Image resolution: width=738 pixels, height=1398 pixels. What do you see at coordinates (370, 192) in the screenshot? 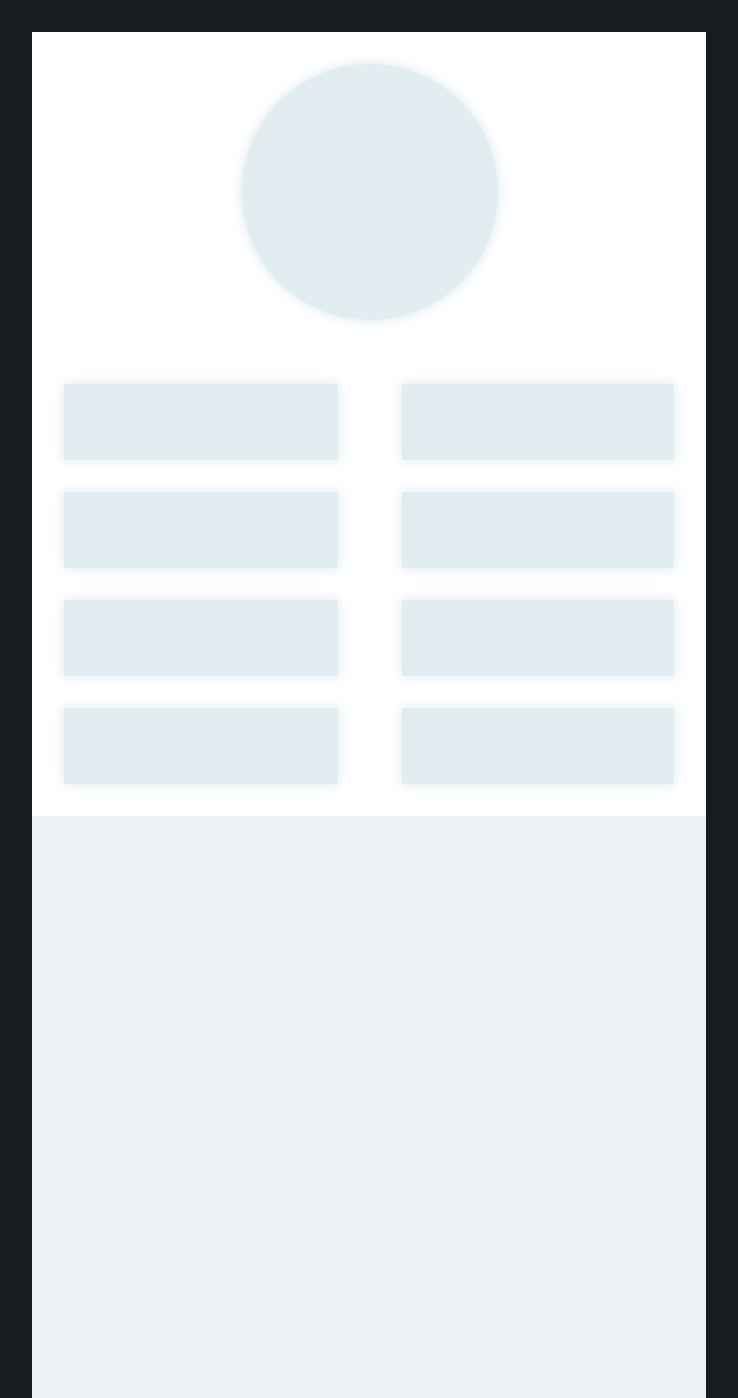
I see `avatar-placeholder` at bounding box center [370, 192].